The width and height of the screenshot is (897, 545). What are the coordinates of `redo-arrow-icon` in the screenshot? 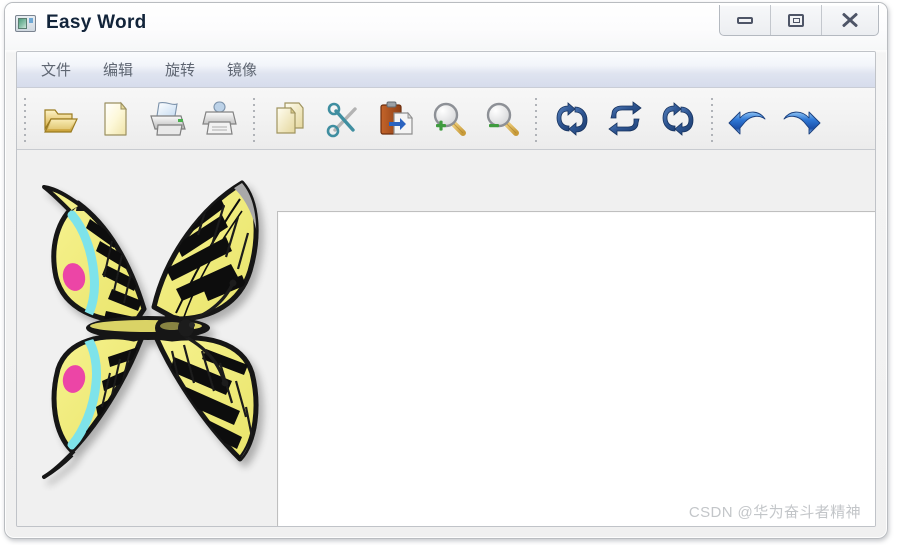 It's located at (801, 122).